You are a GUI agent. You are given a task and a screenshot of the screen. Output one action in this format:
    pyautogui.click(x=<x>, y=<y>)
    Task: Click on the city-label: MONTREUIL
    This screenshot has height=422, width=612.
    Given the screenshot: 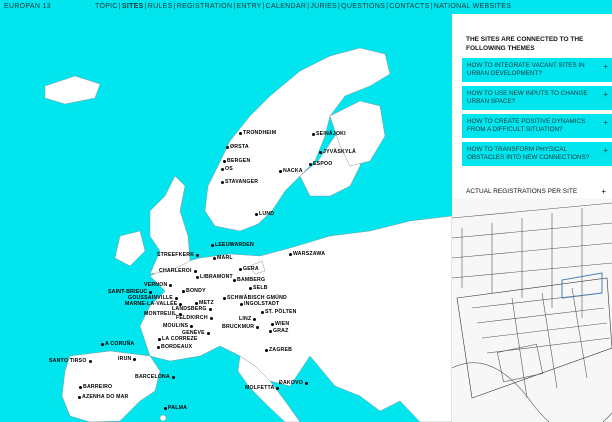 What is the action you would take?
    pyautogui.click(x=160, y=314)
    